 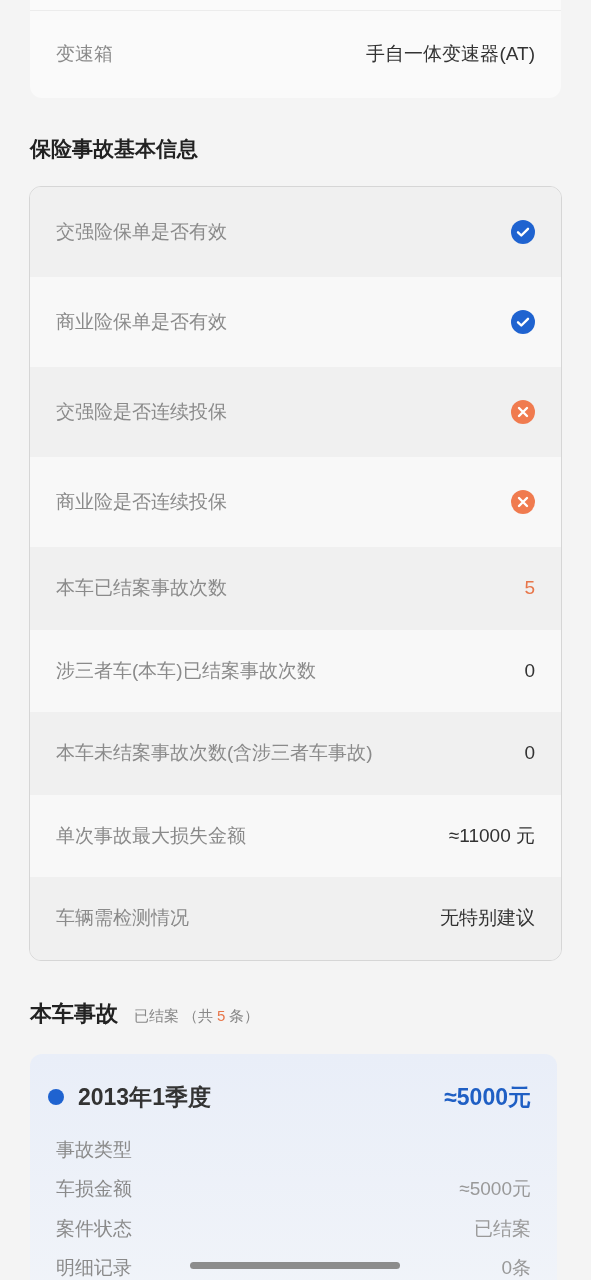 I want to click on field-label: 商业险是否连续投保, so click(x=141, y=501).